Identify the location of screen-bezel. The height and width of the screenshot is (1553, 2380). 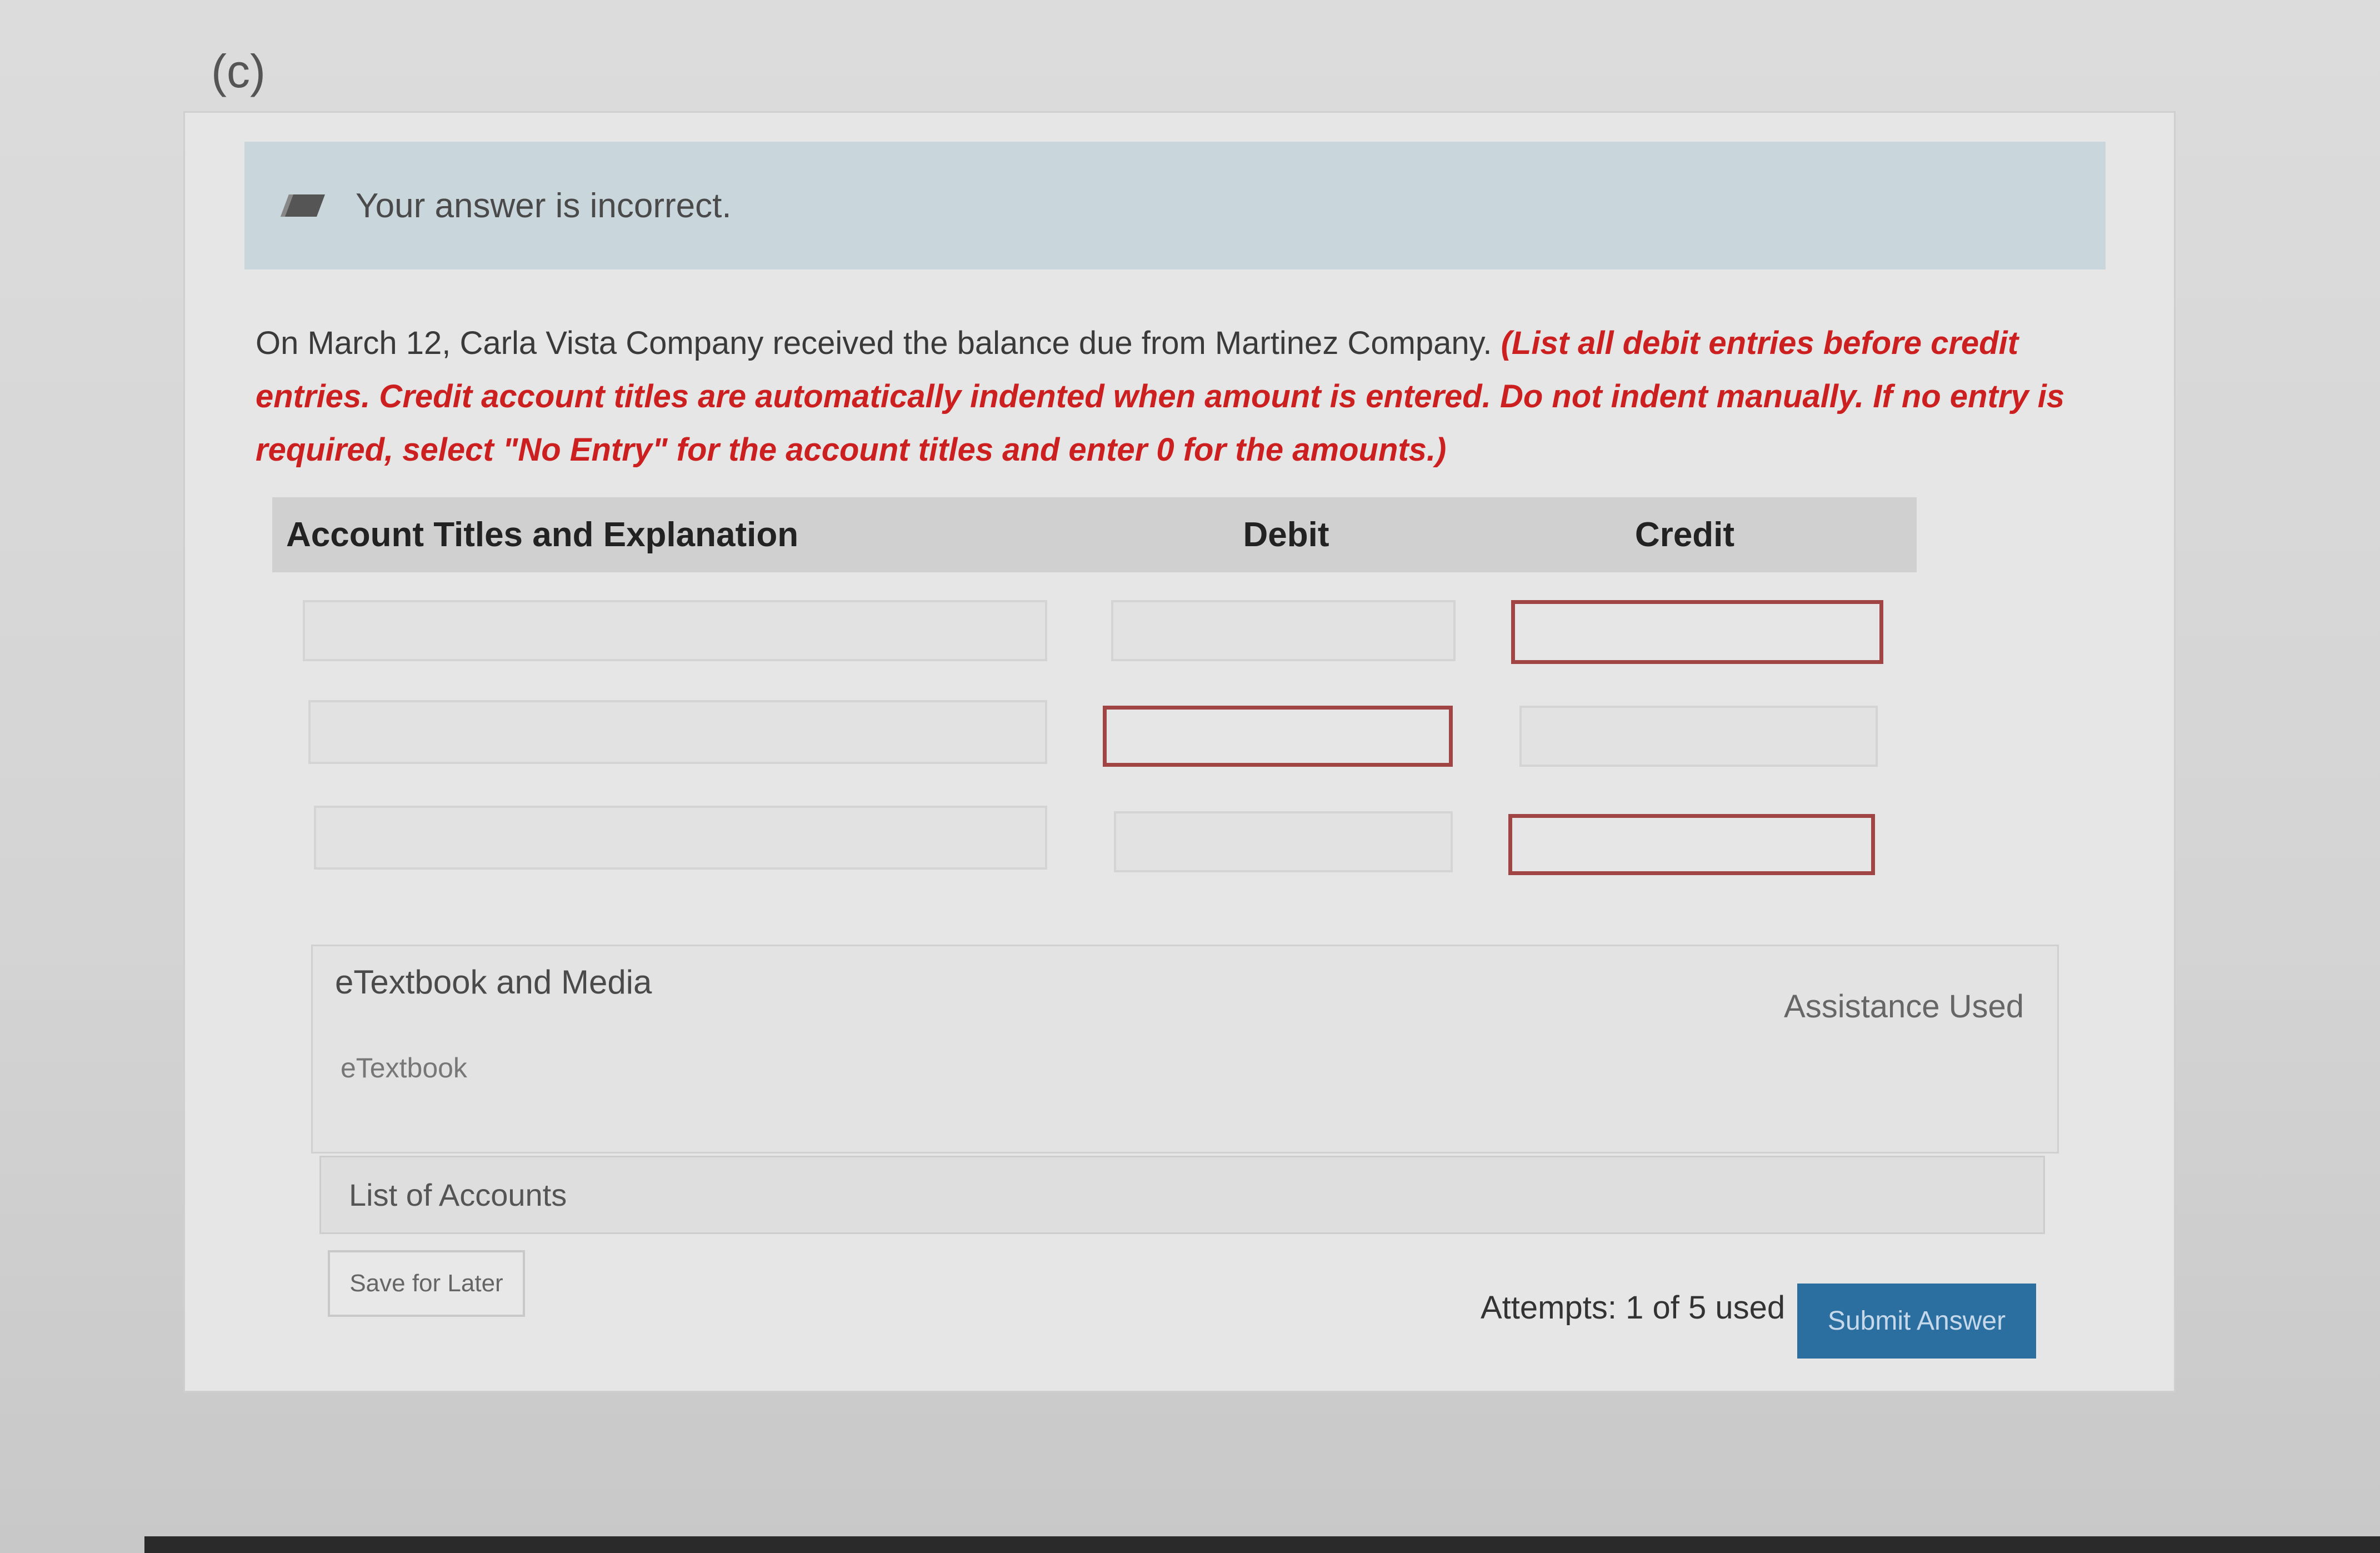
(1262, 1544).